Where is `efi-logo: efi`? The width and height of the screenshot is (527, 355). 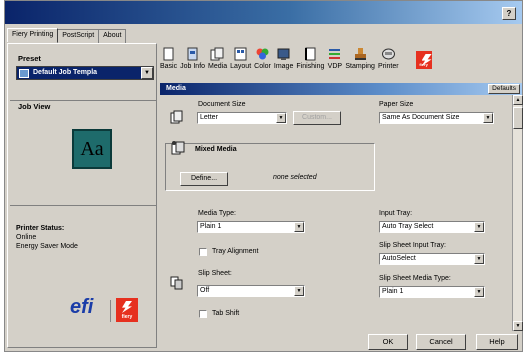 efi-logo: efi is located at coordinates (82, 307).